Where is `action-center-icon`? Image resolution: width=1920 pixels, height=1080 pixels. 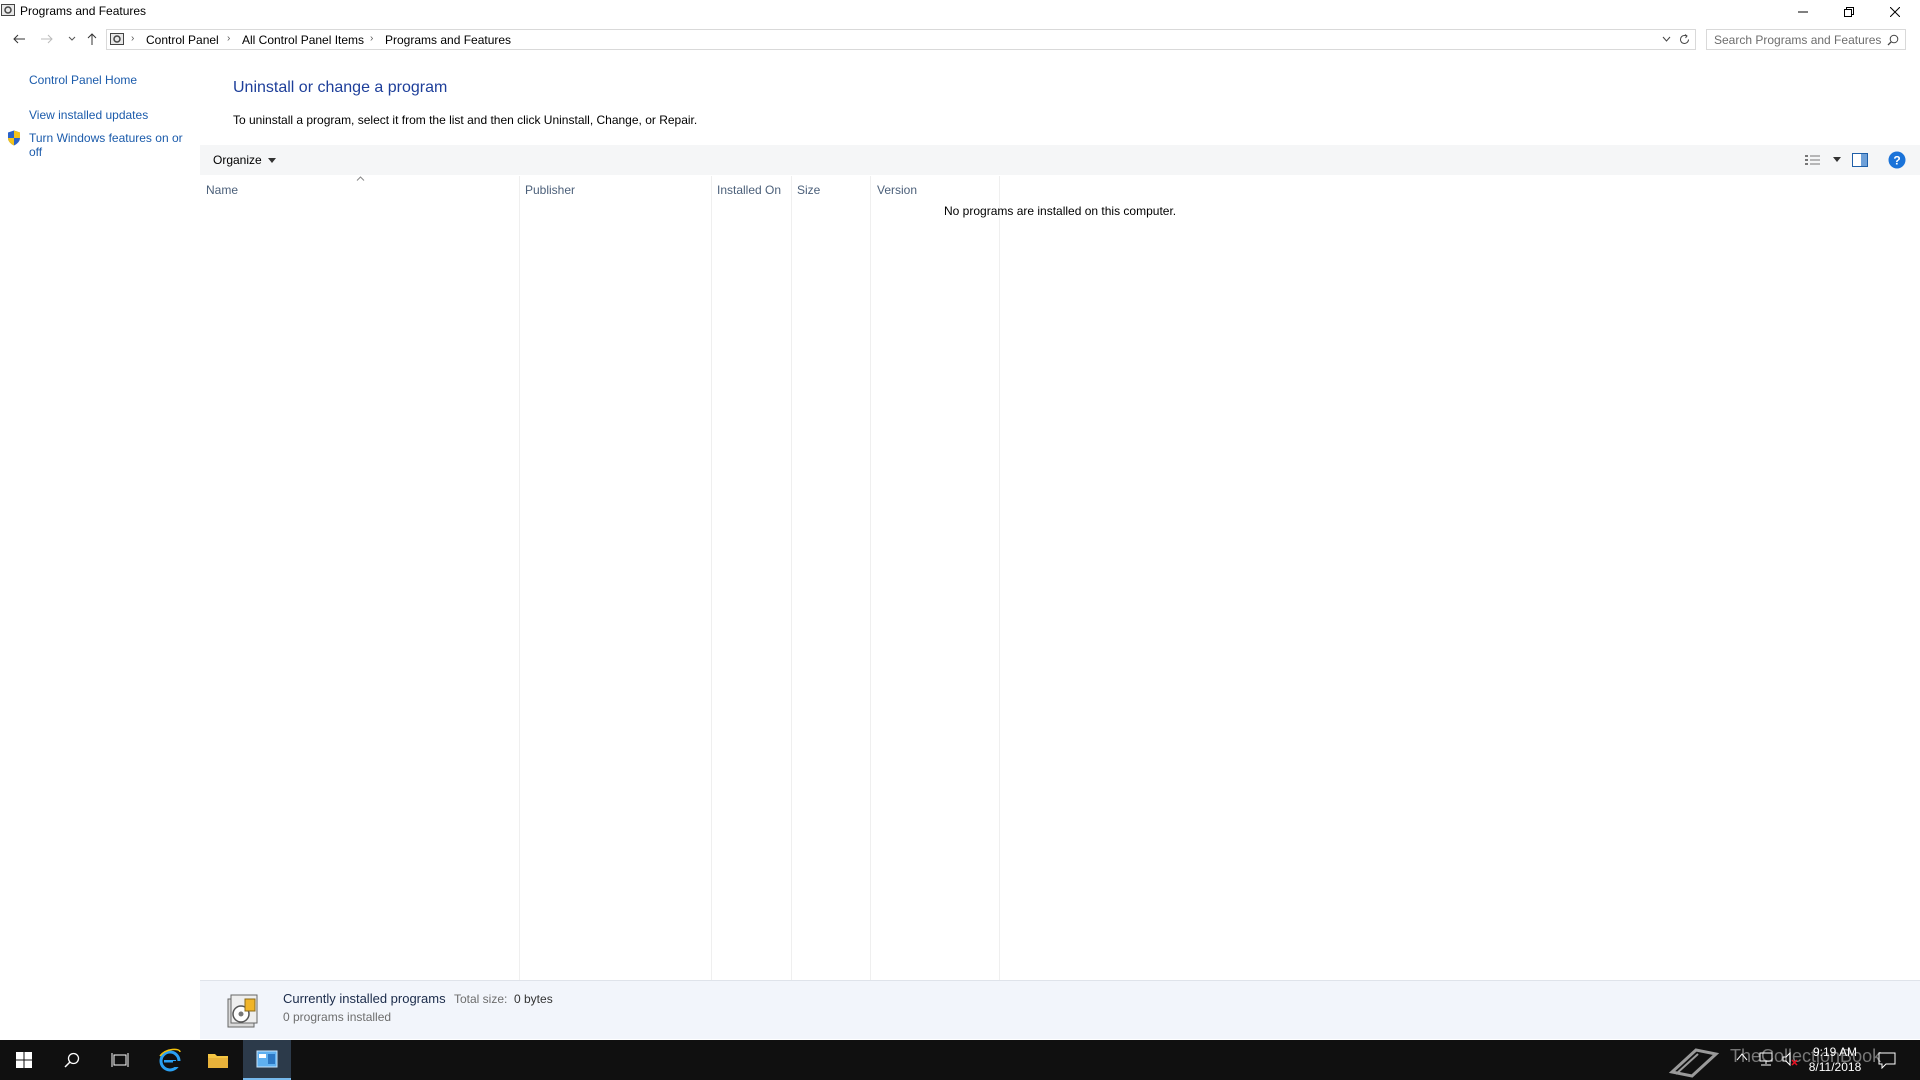
action-center-icon is located at coordinates (1887, 1060).